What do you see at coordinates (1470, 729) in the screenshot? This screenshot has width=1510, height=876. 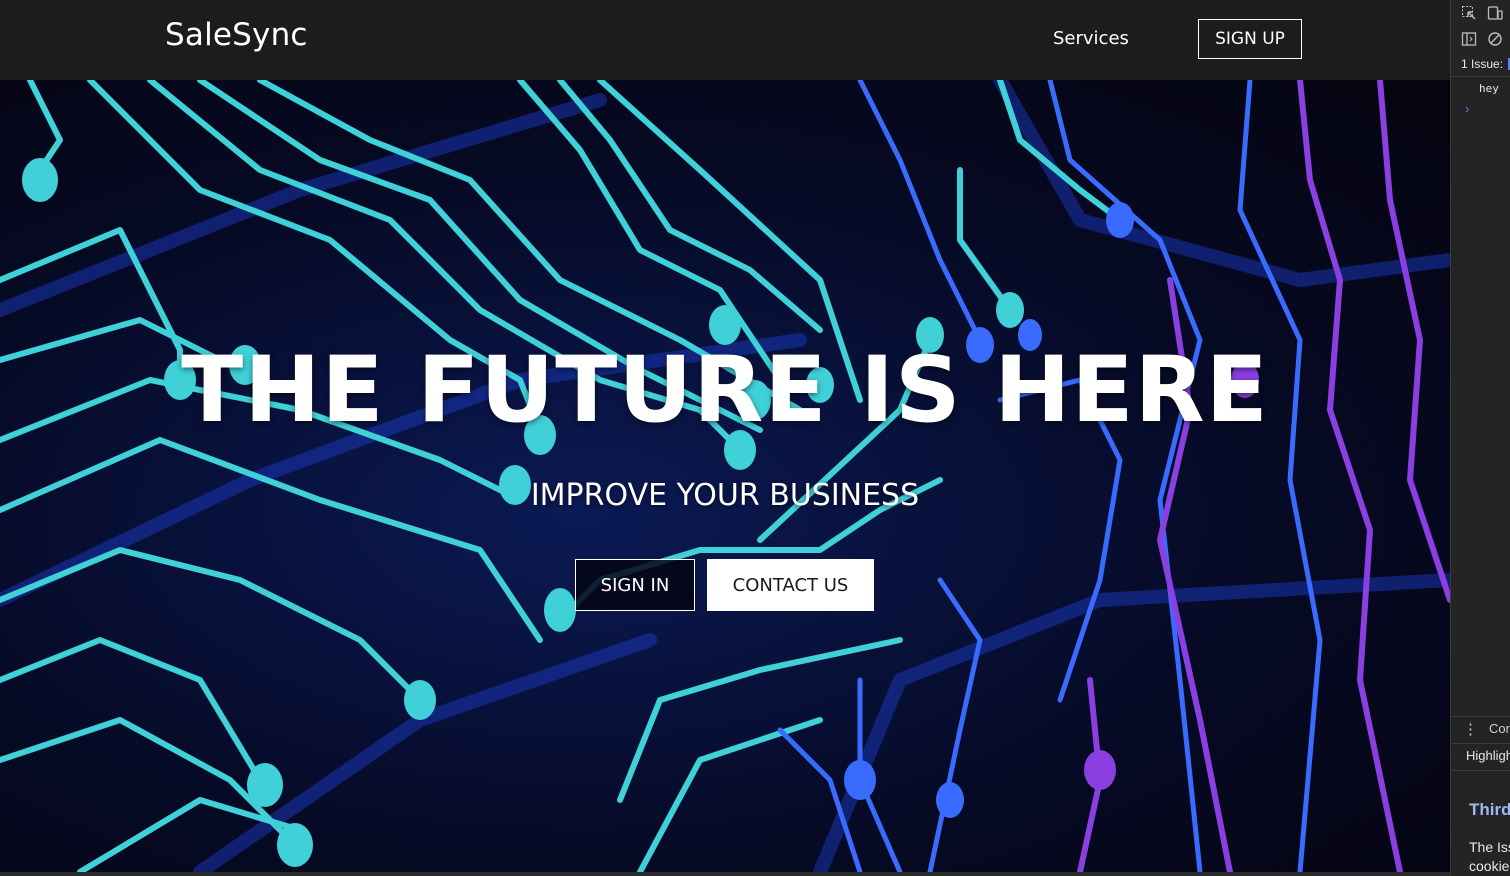 I see `kebab-menu-icon: ⋮` at bounding box center [1470, 729].